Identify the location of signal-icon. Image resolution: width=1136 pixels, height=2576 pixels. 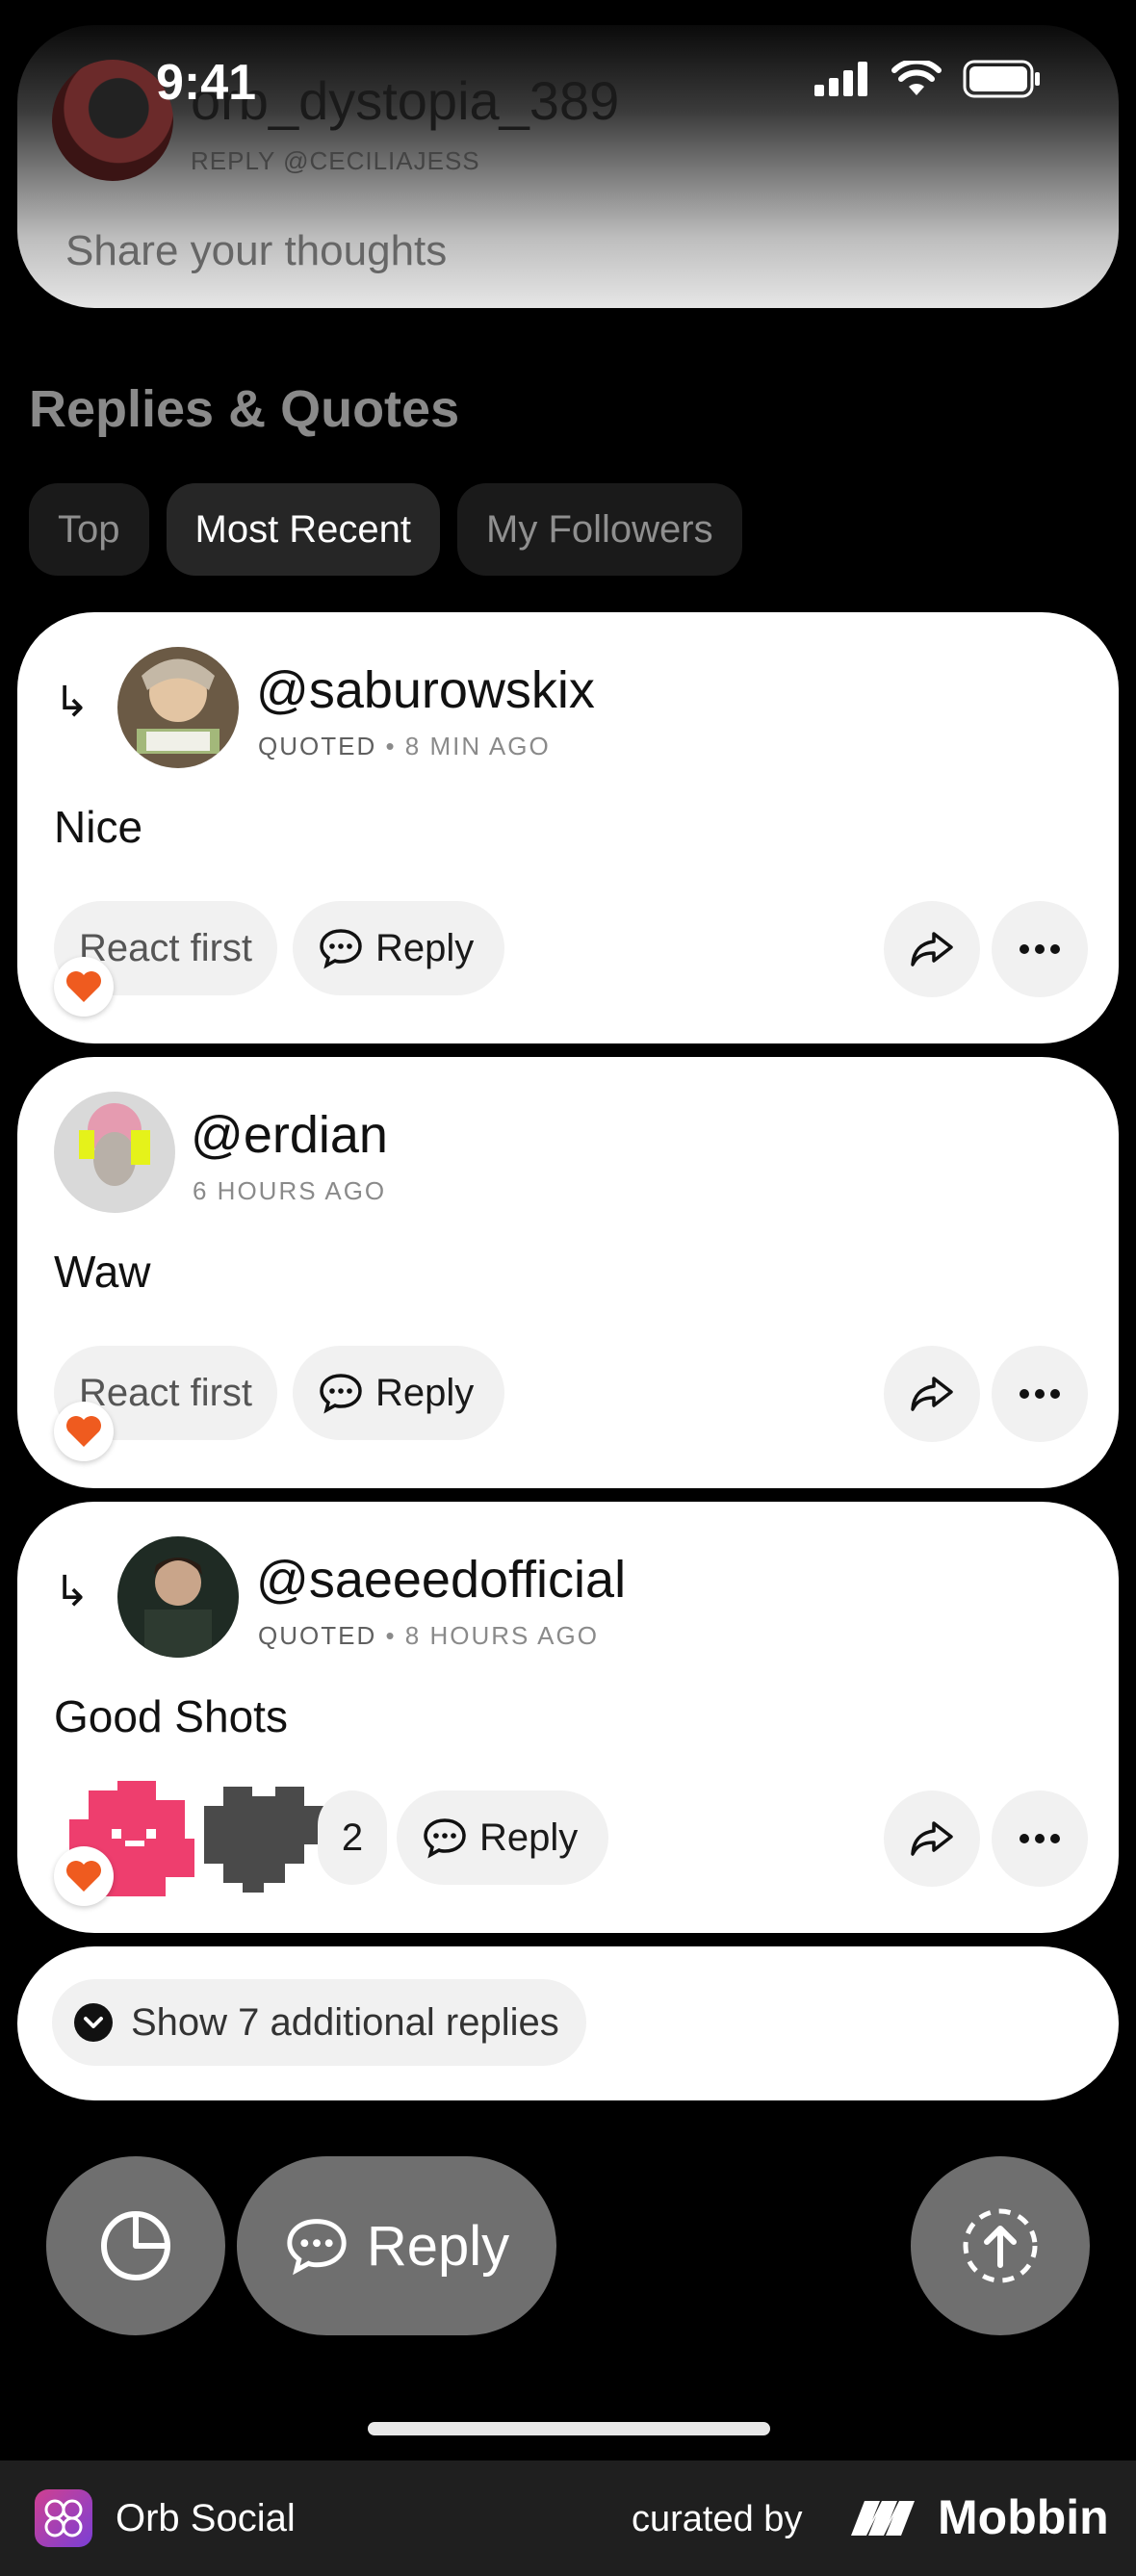
(840, 79).